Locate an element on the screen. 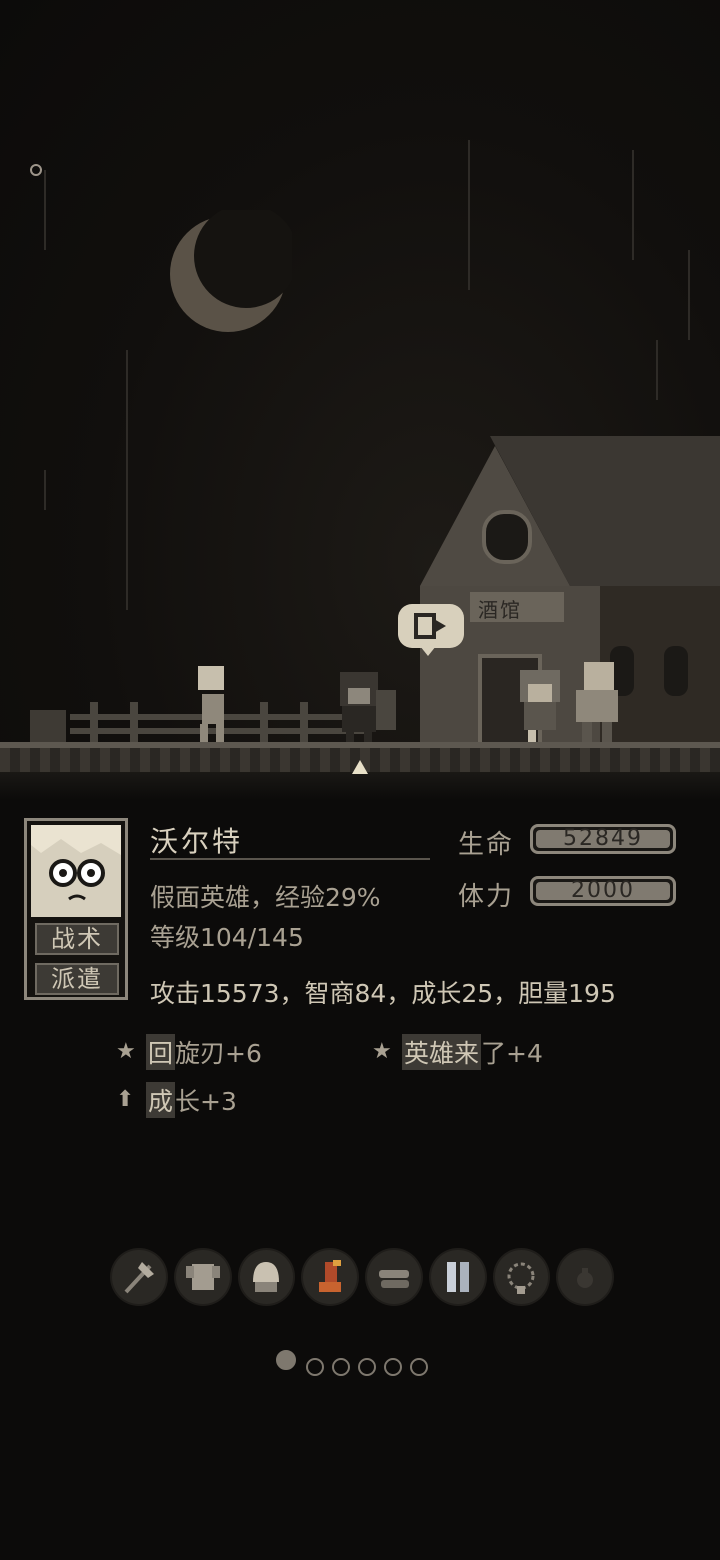  skill-text: 了+4 is located at coordinates (512, 1053).